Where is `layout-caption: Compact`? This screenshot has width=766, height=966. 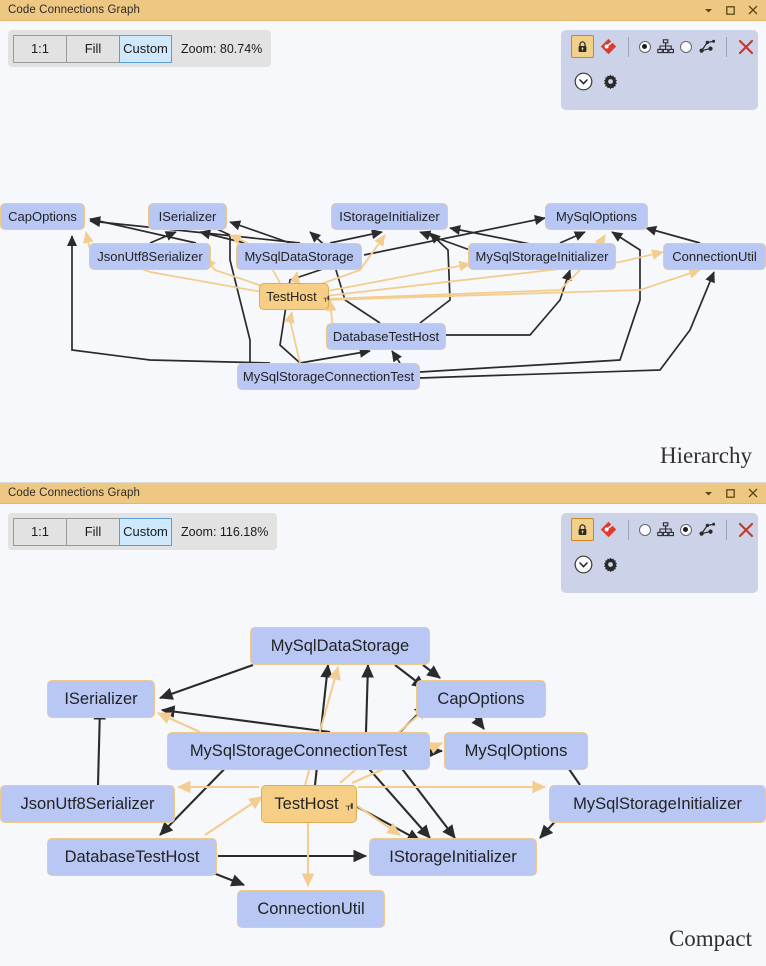 layout-caption: Compact is located at coordinates (710, 938).